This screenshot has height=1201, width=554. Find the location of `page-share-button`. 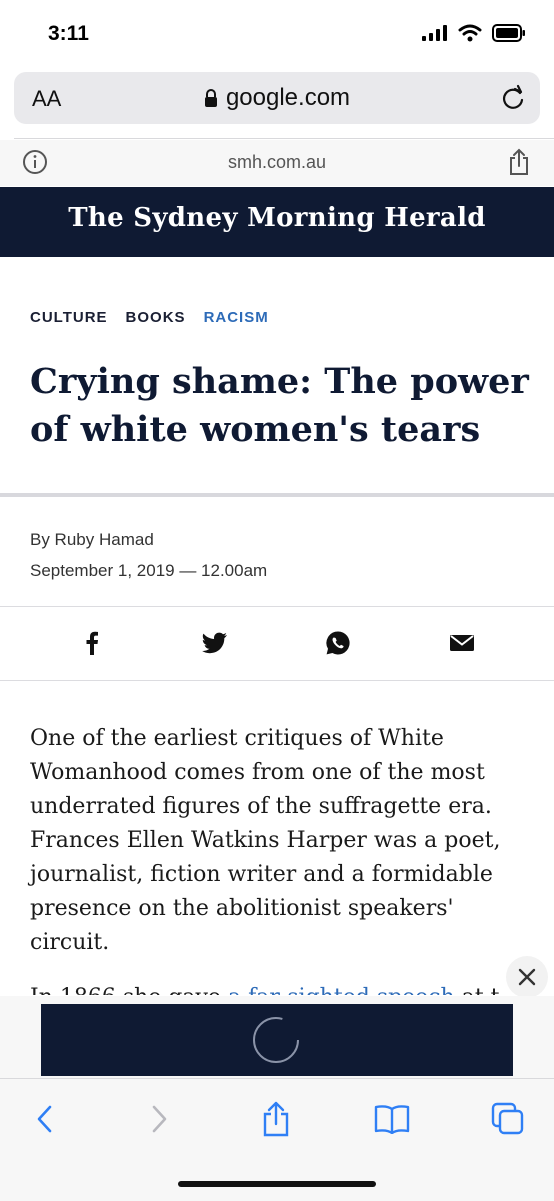

page-share-button is located at coordinates (519, 164).